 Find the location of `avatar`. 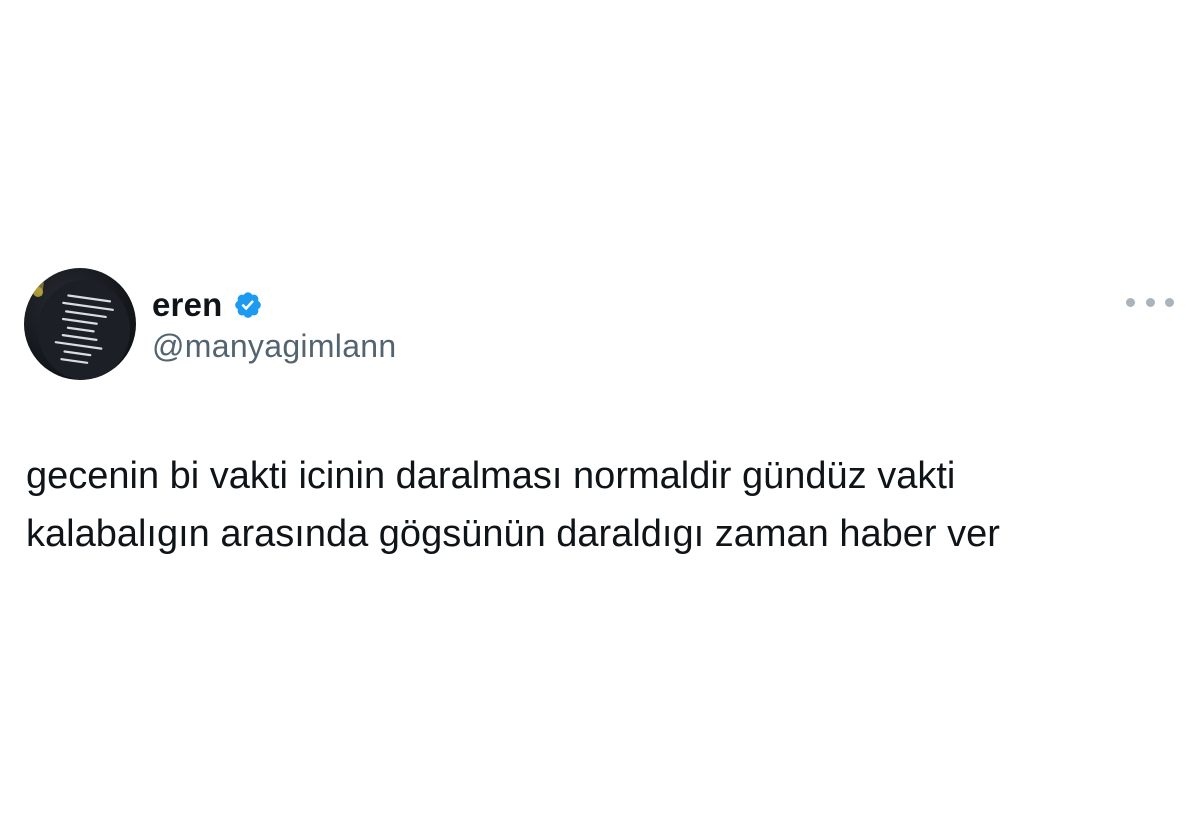

avatar is located at coordinates (80, 324).